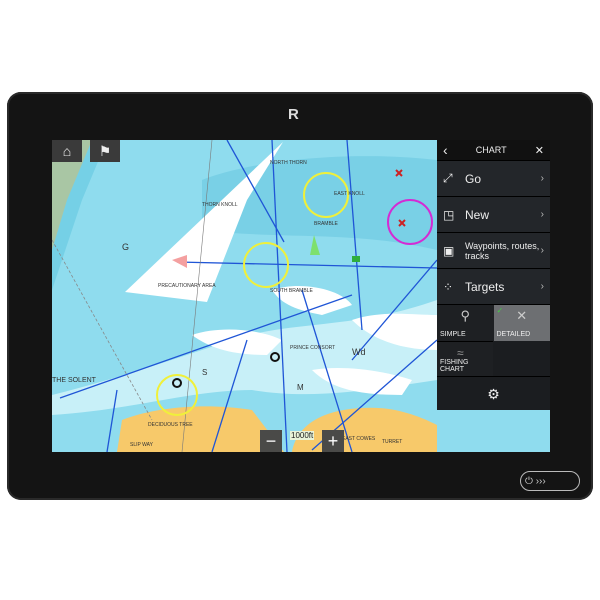  I want to click on home-button: ⌂, so click(67, 151).